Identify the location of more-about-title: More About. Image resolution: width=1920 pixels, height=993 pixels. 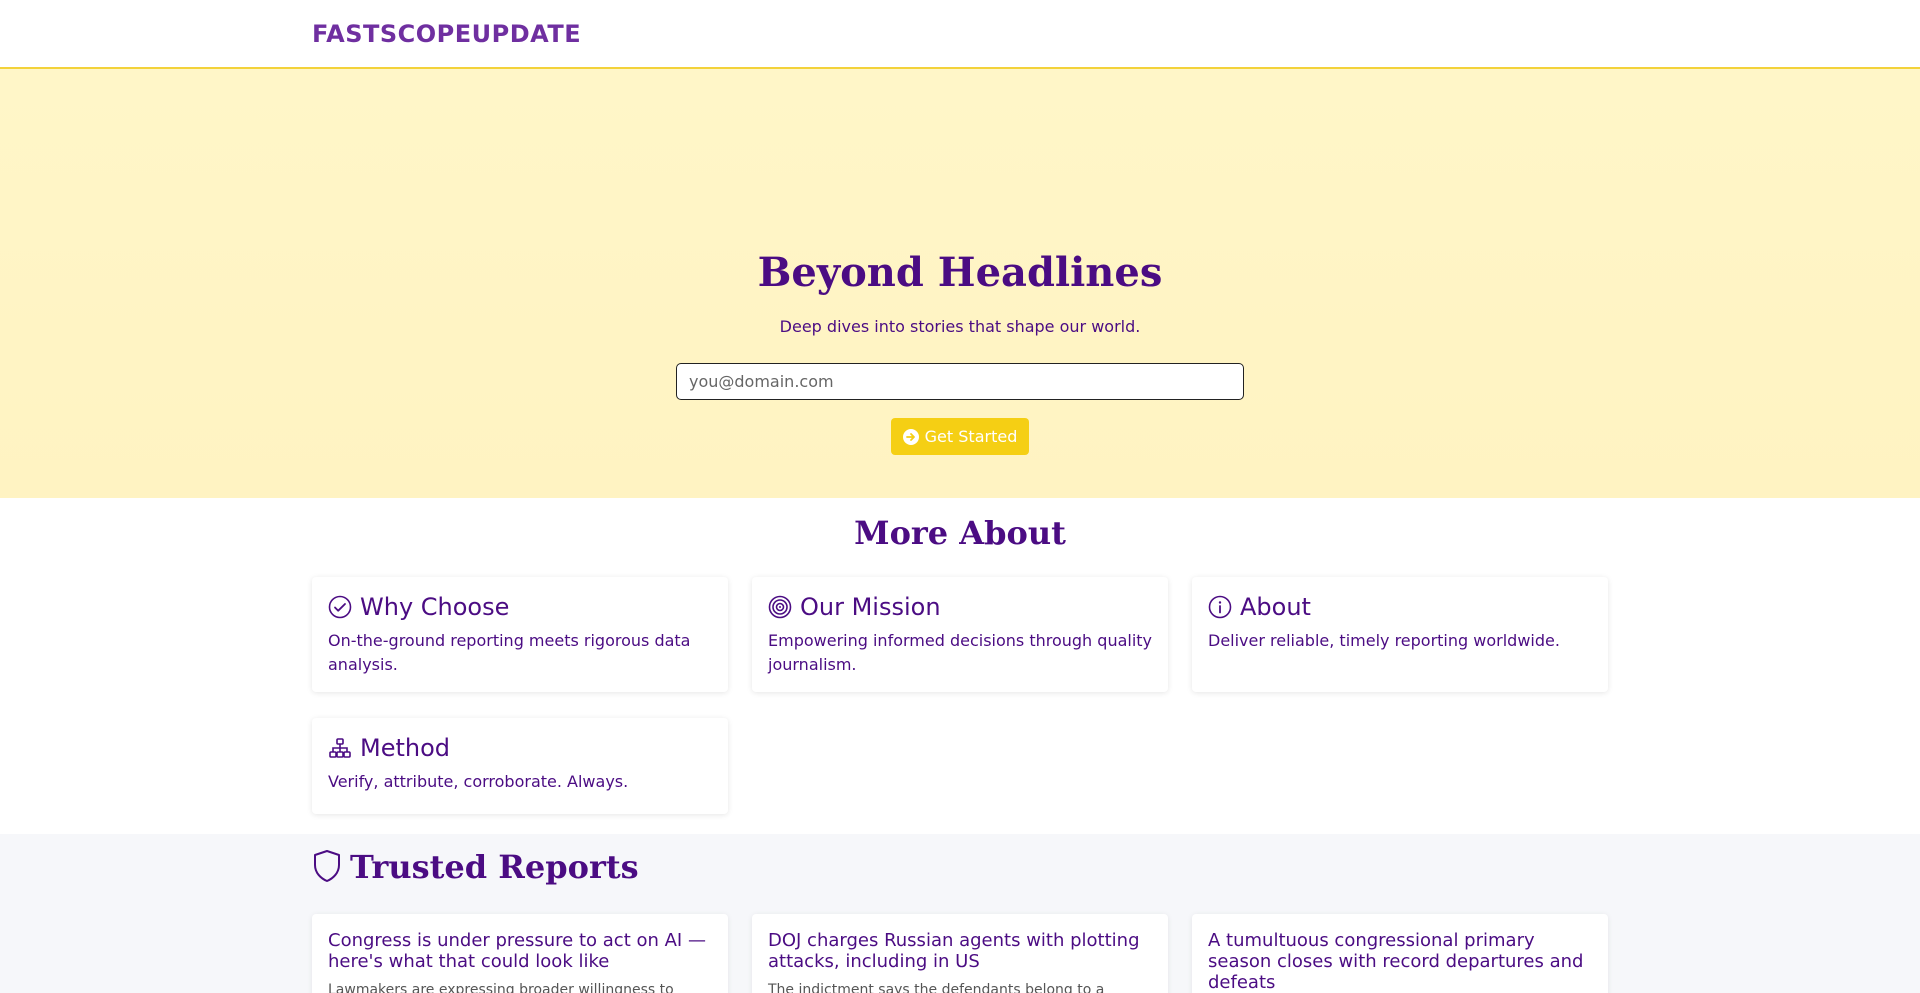
(960, 533).